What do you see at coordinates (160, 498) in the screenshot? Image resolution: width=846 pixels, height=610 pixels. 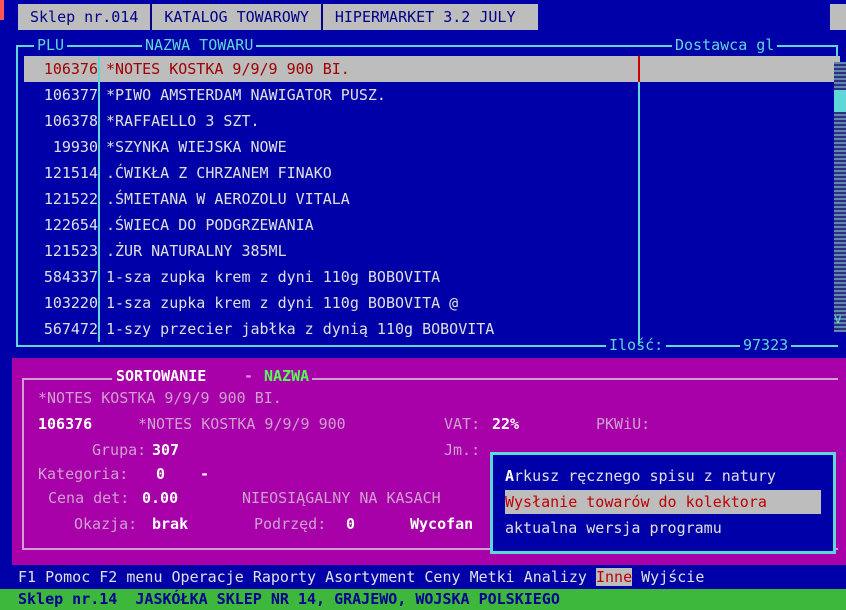 I see `price-value: 0.00` at bounding box center [160, 498].